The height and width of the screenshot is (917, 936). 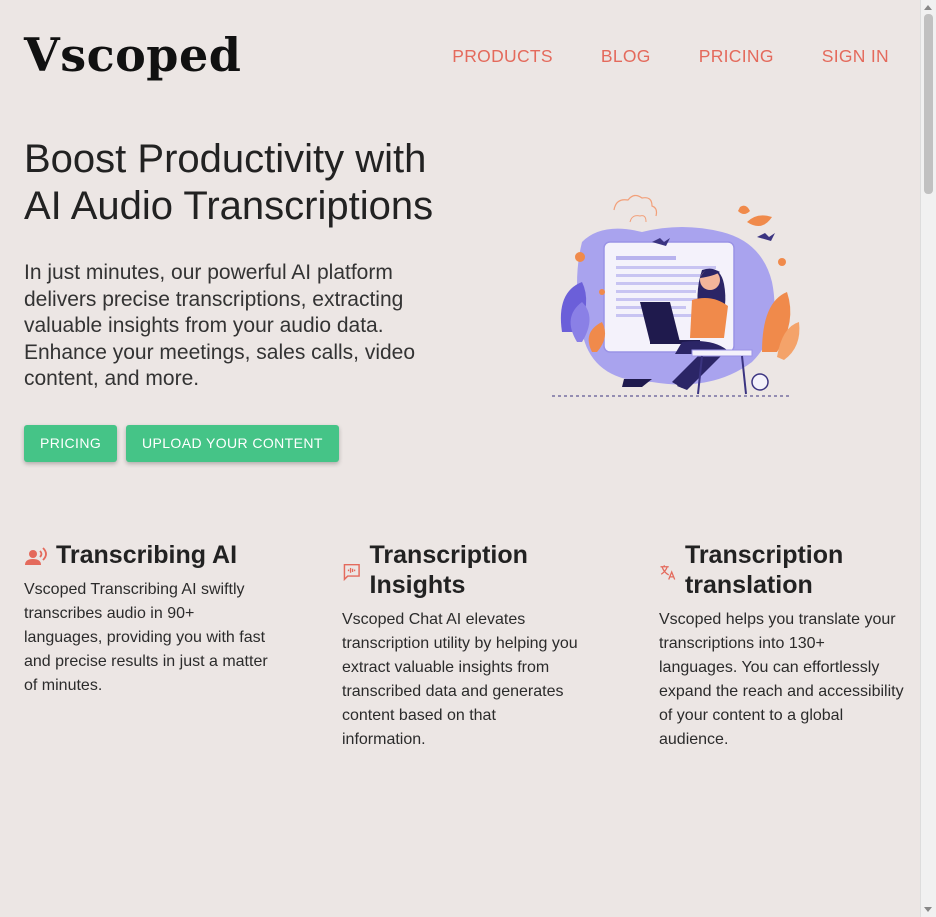 What do you see at coordinates (764, 570) in the screenshot?
I see `feature-title: Transcription translation` at bounding box center [764, 570].